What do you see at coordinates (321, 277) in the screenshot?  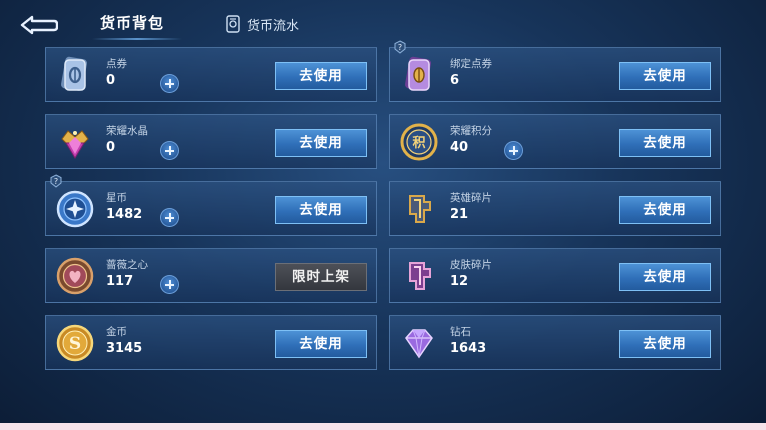 I see `limited-time-button: 限时上架` at bounding box center [321, 277].